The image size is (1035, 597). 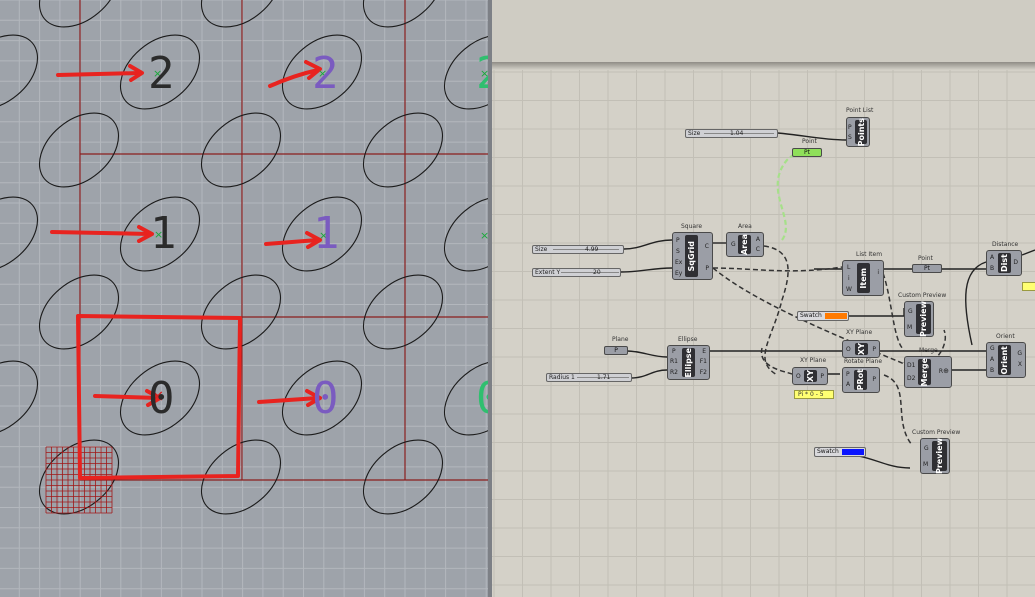 What do you see at coordinates (592, 249) in the screenshot?
I see `slider-value: 4.99` at bounding box center [592, 249].